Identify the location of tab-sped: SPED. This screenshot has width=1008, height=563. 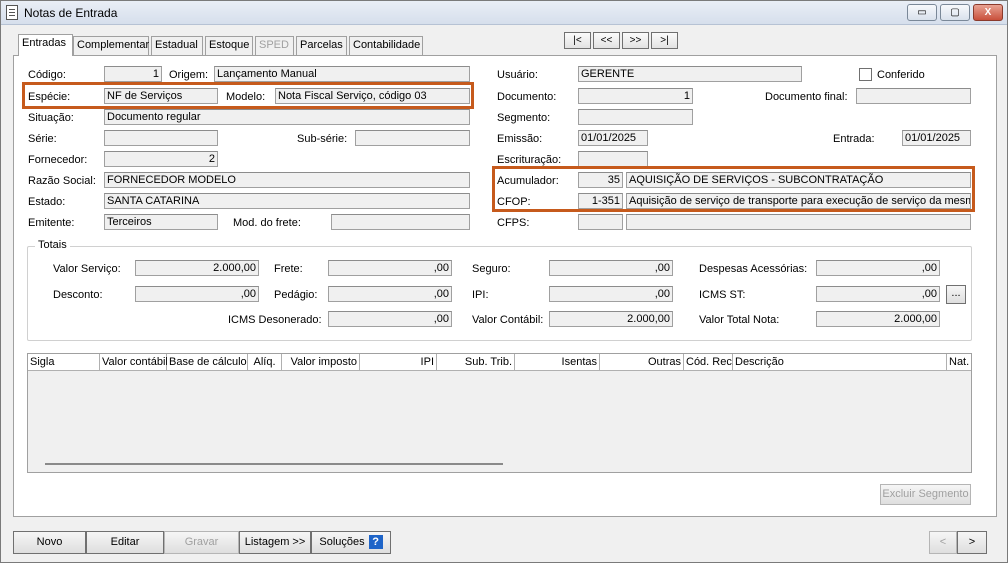
(274, 45).